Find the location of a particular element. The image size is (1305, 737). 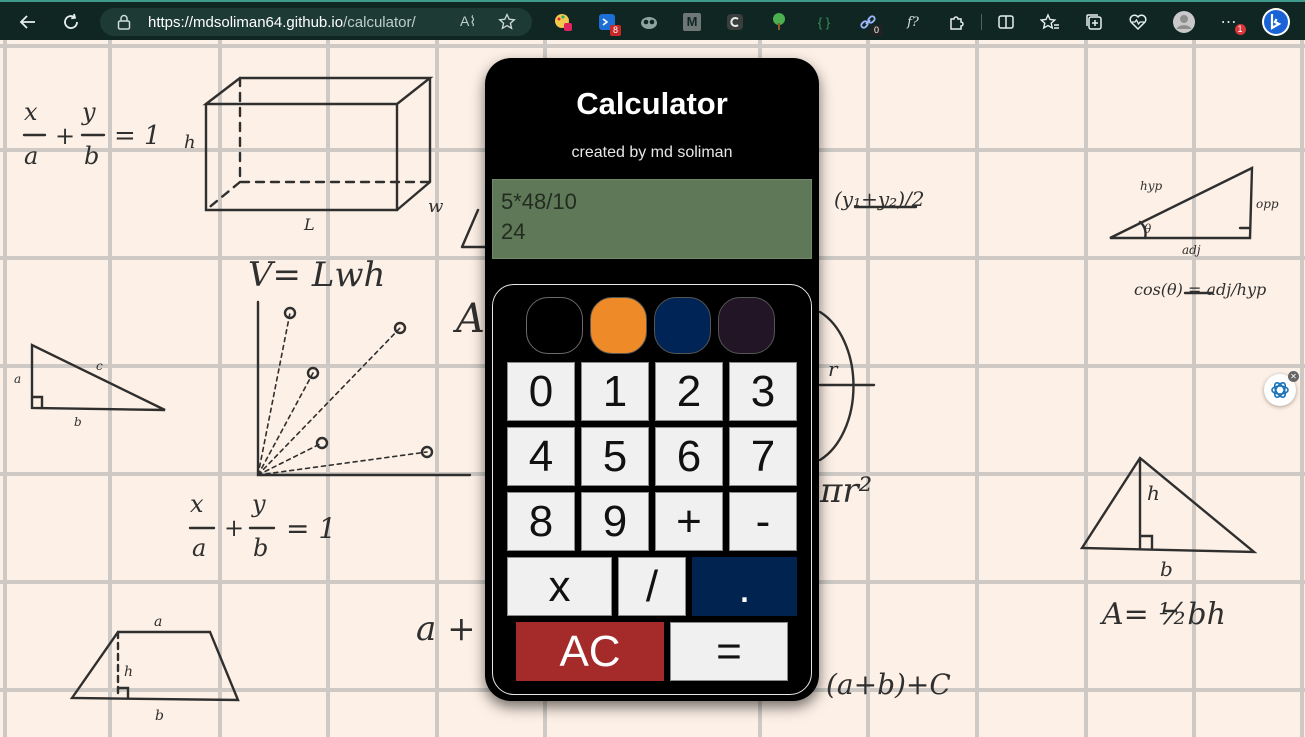

trap-h-label: h is located at coordinates (128, 672).